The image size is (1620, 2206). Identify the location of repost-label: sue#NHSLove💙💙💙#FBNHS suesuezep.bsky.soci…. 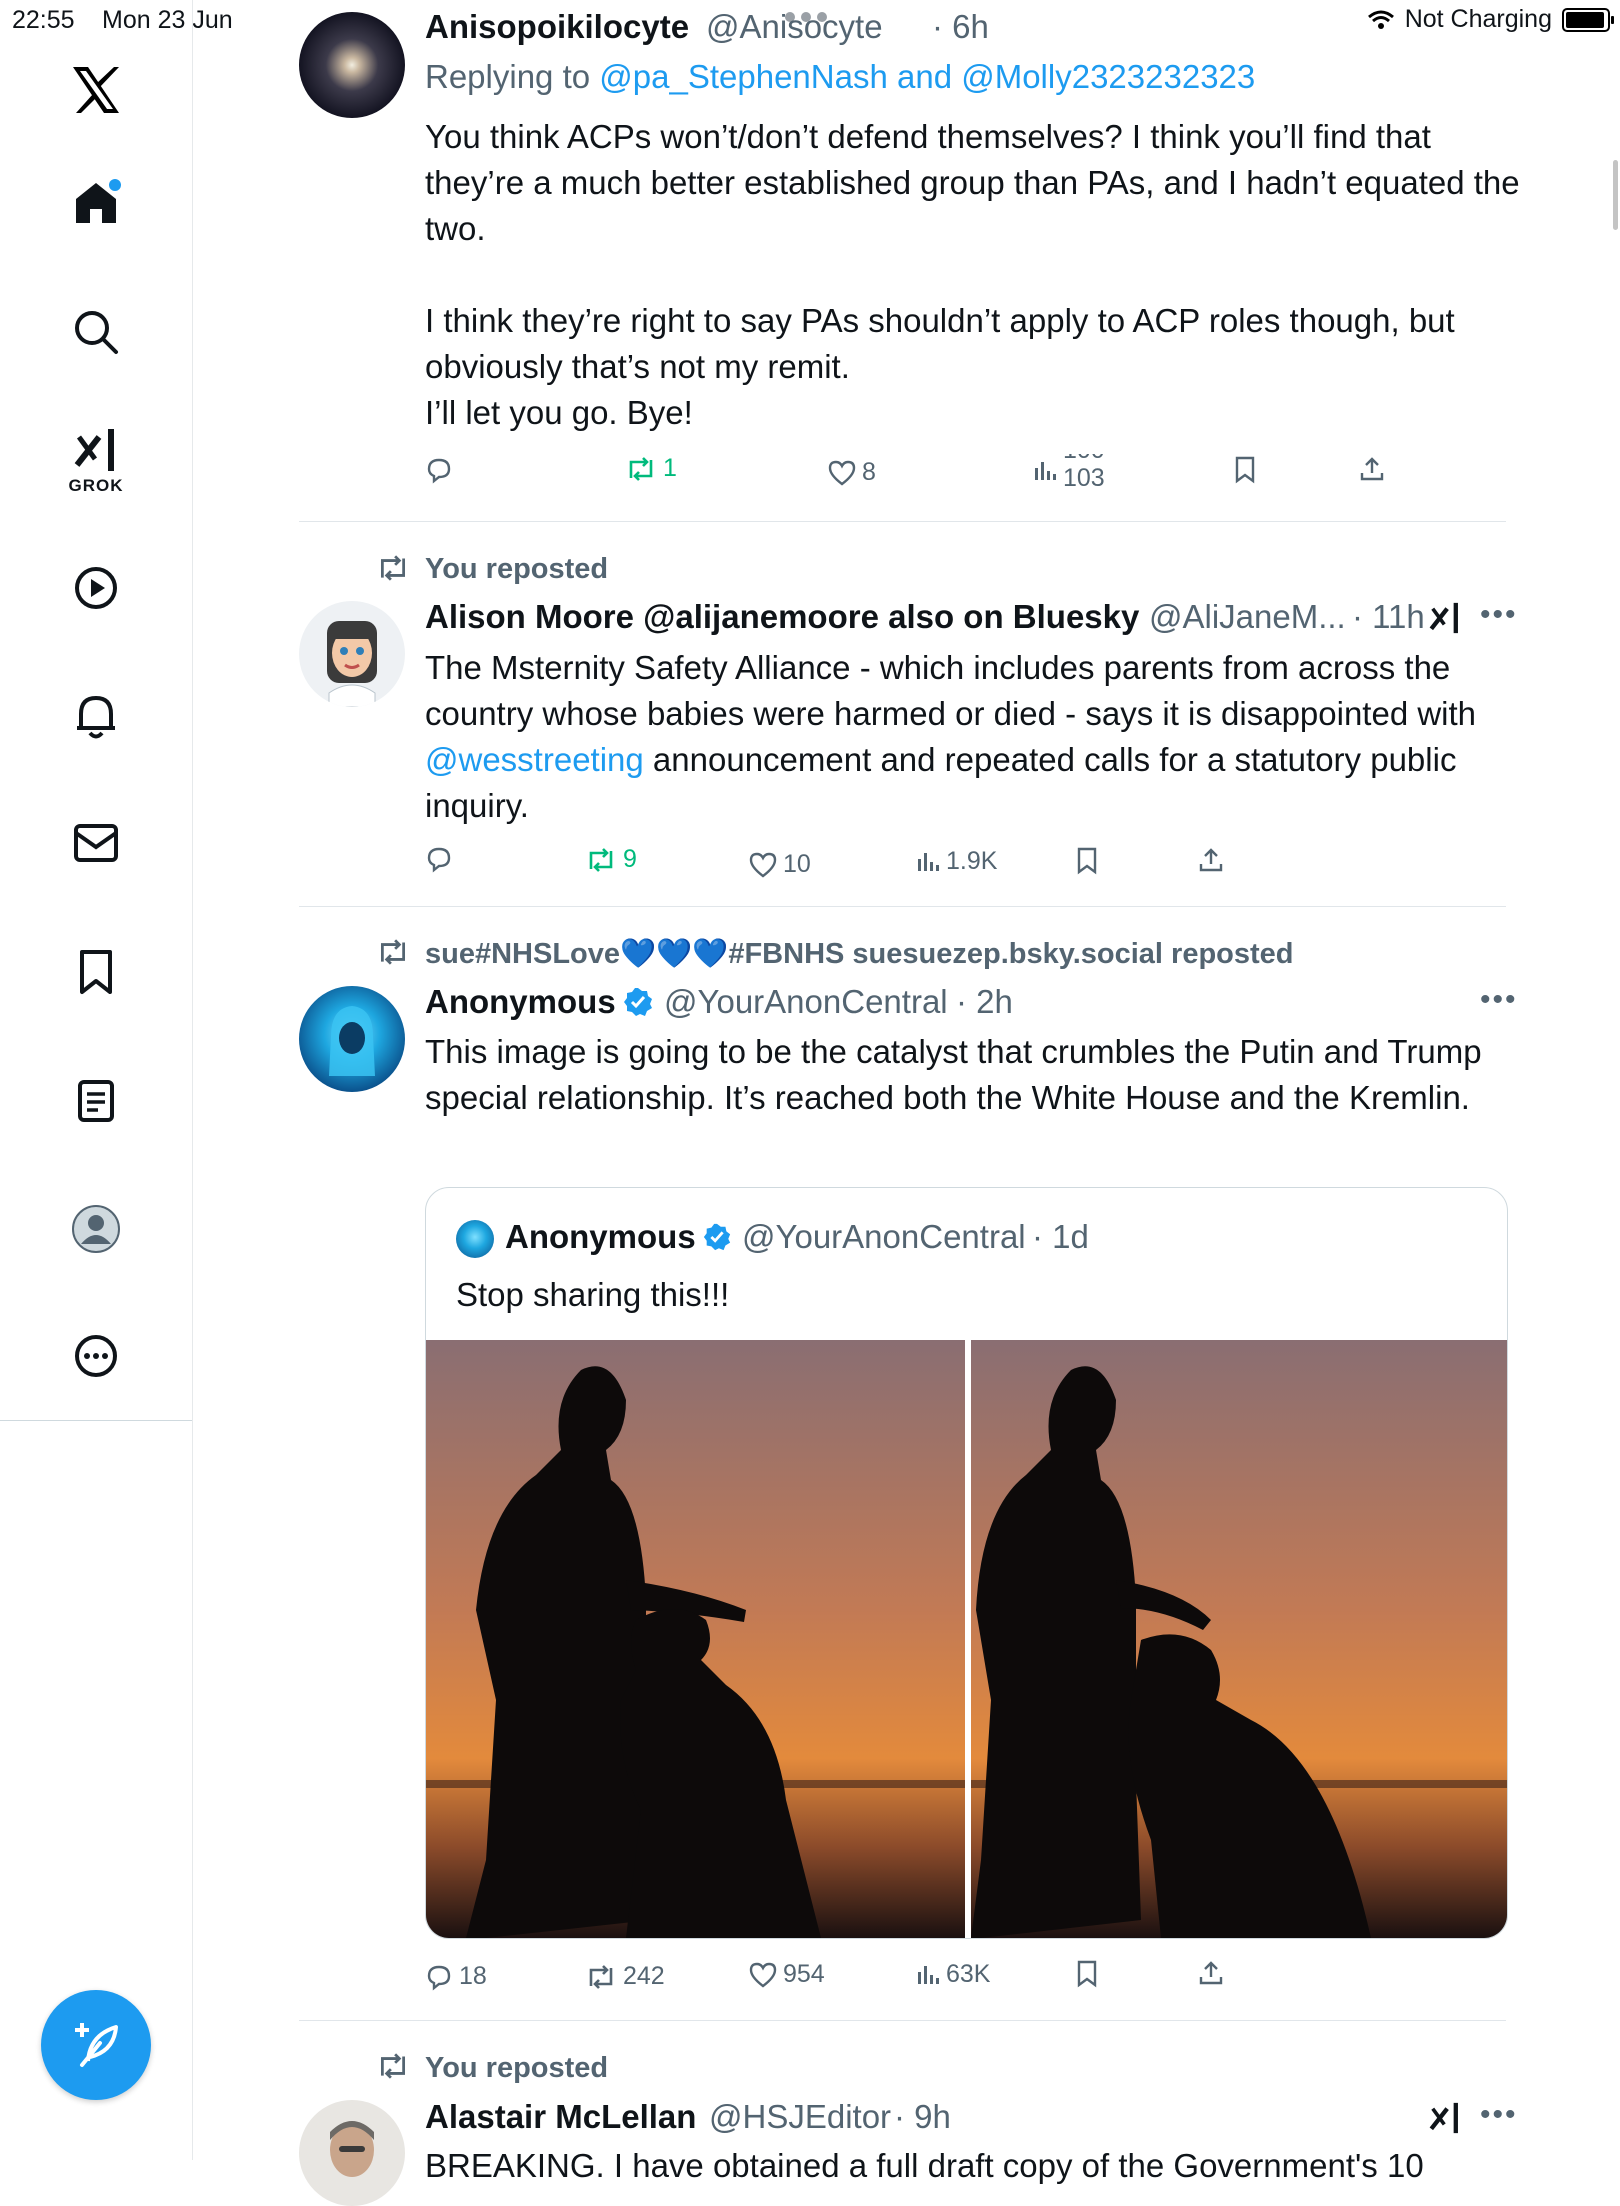
(859, 954).